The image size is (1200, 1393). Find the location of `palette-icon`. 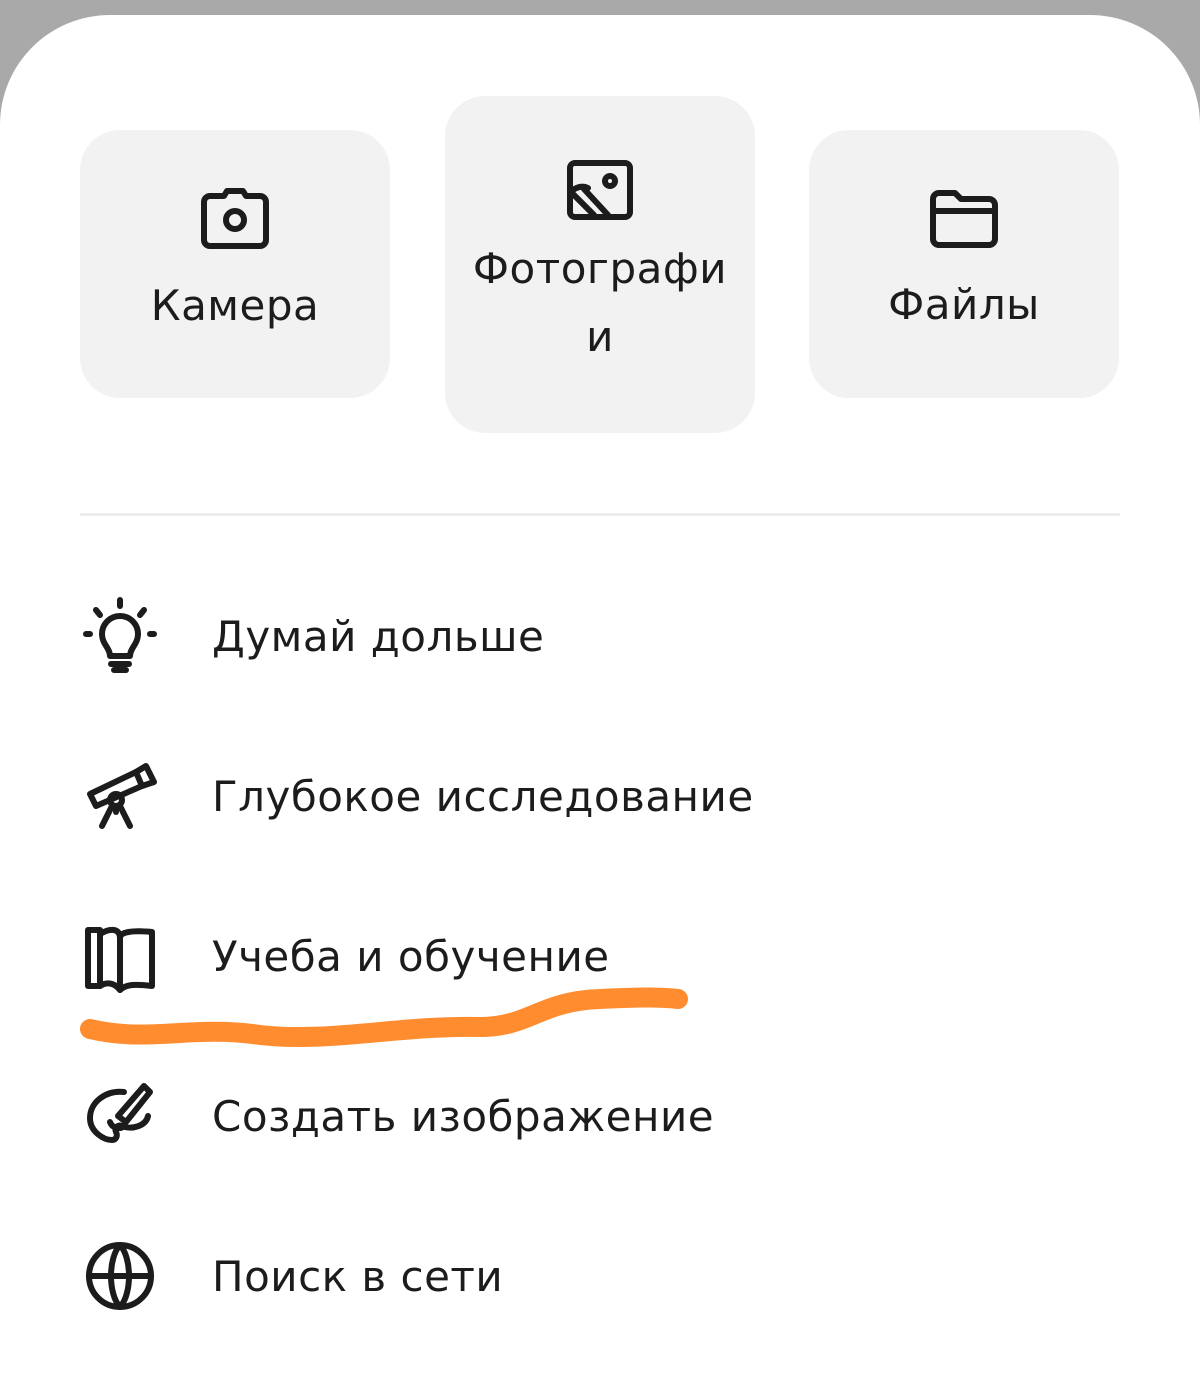

palette-icon is located at coordinates (120, 1116).